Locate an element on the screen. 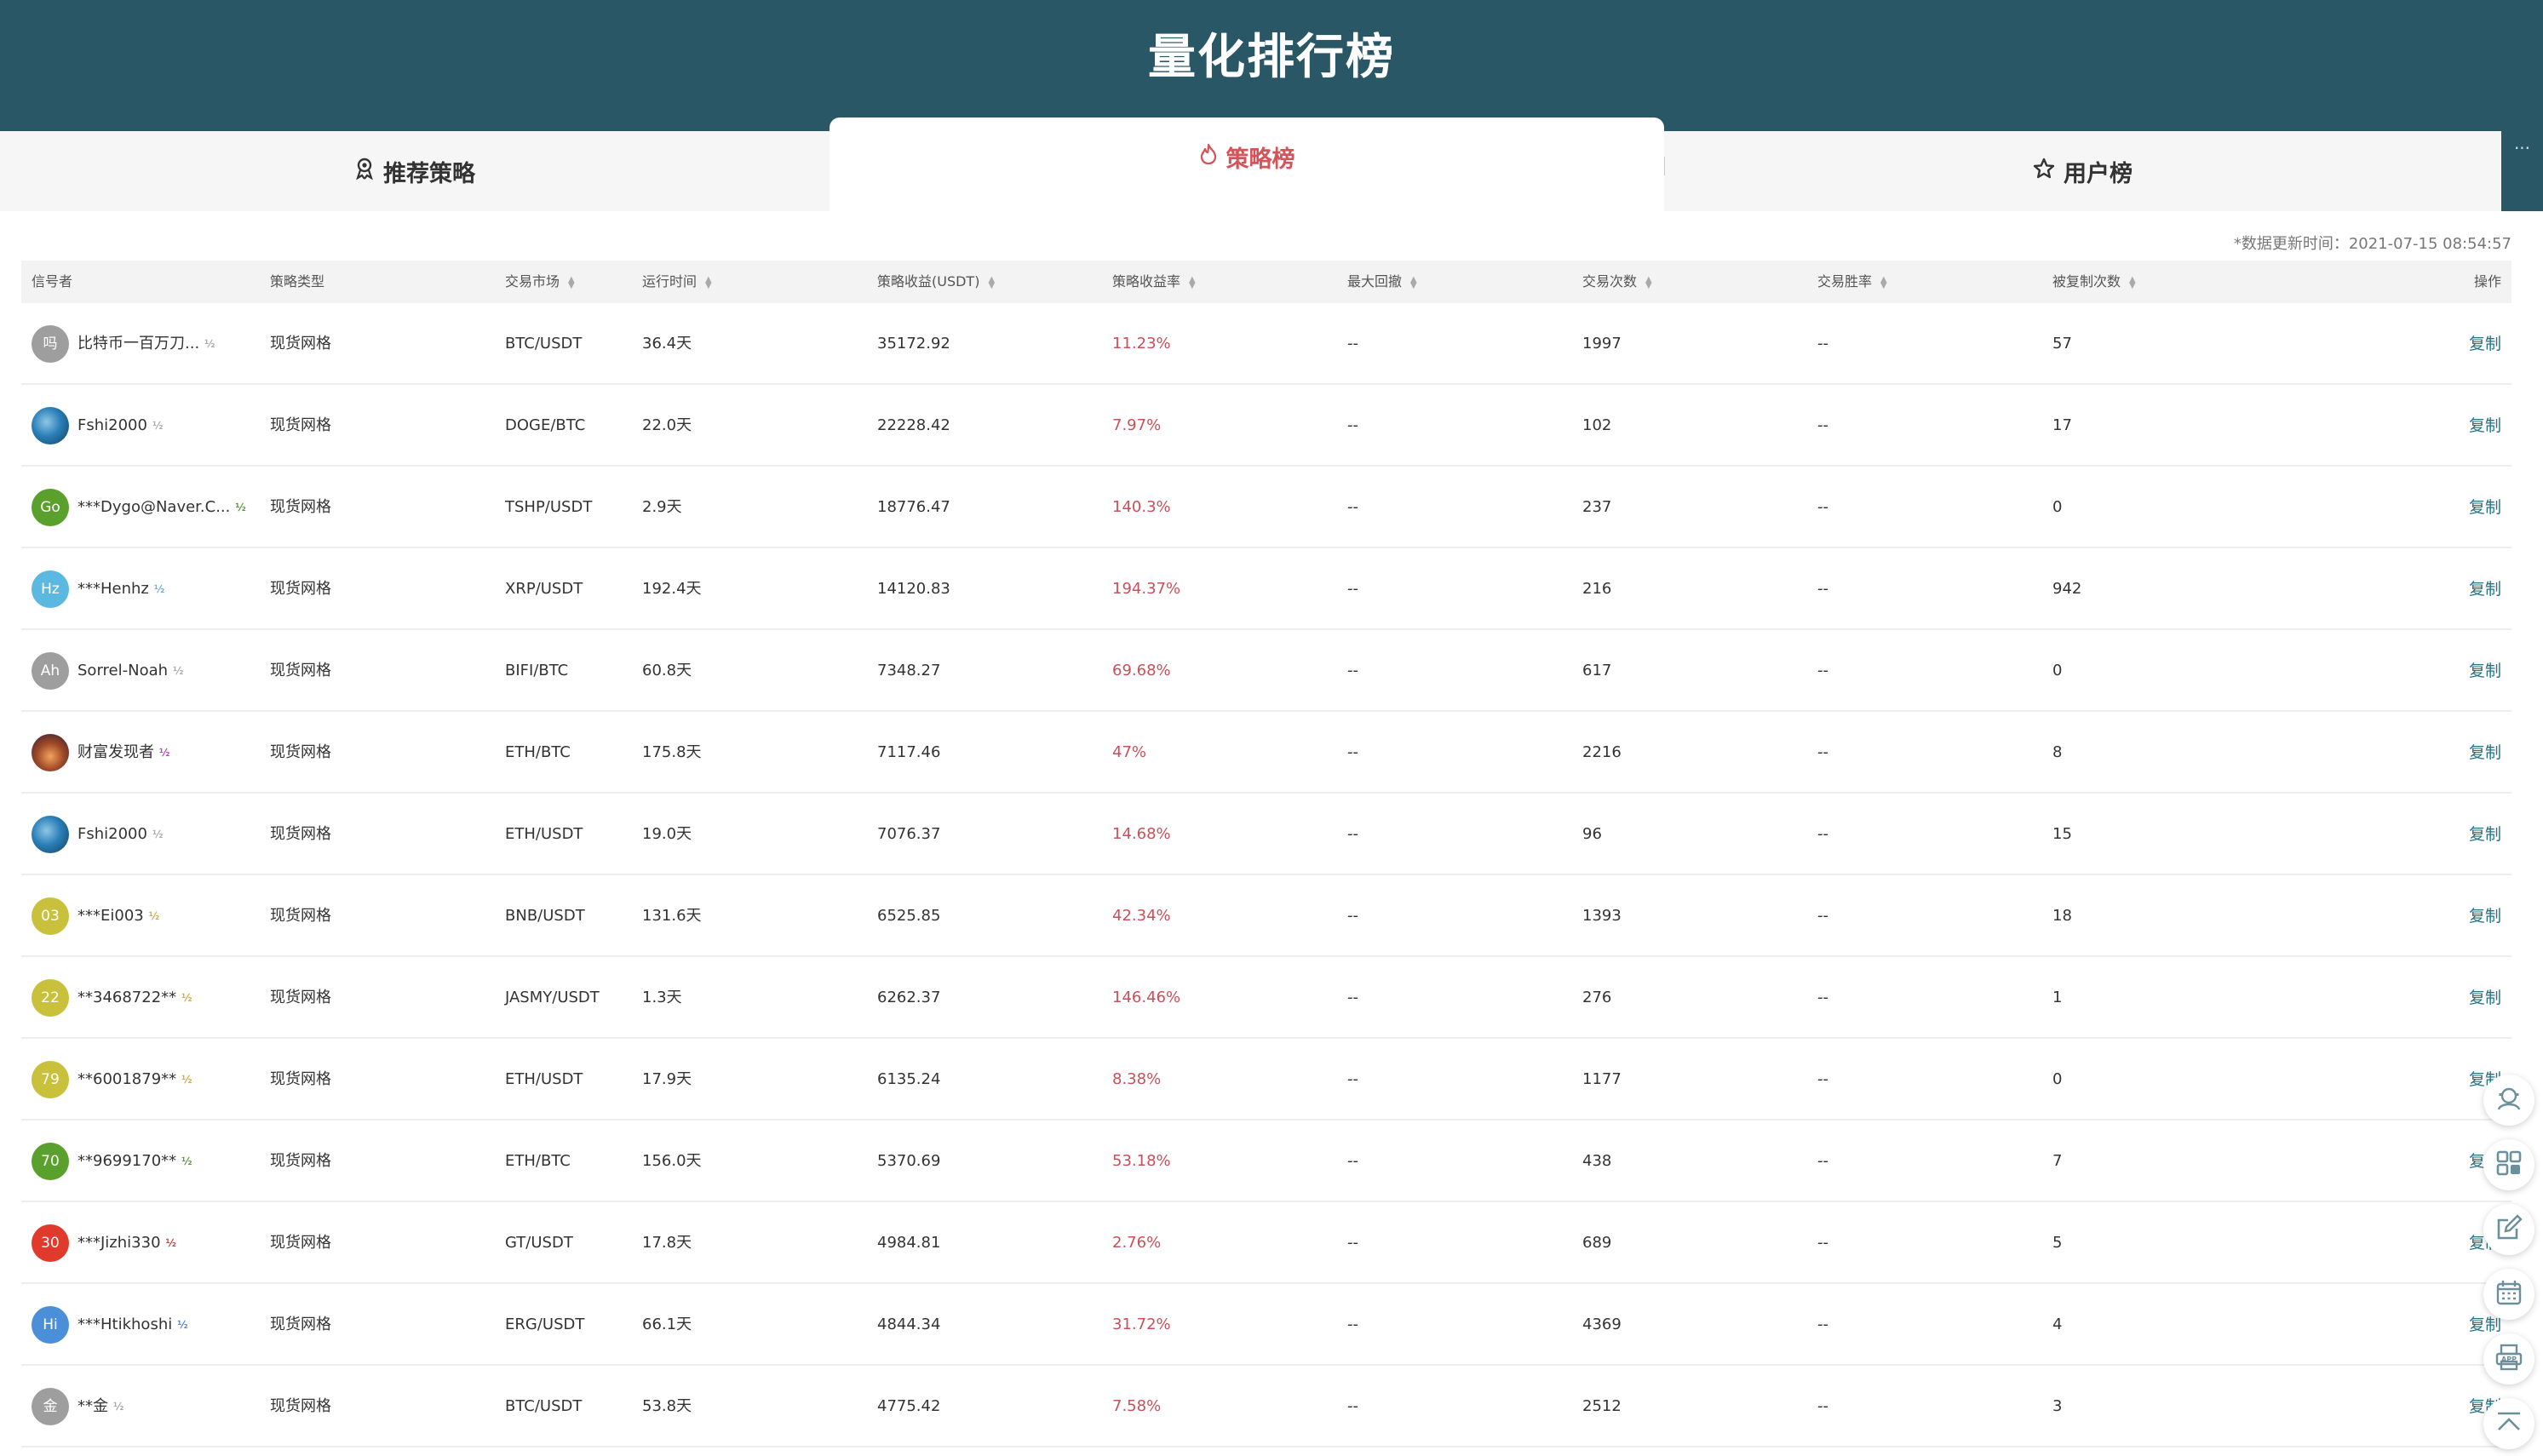  runtime-cell: 66.1天 is located at coordinates (667, 1324).